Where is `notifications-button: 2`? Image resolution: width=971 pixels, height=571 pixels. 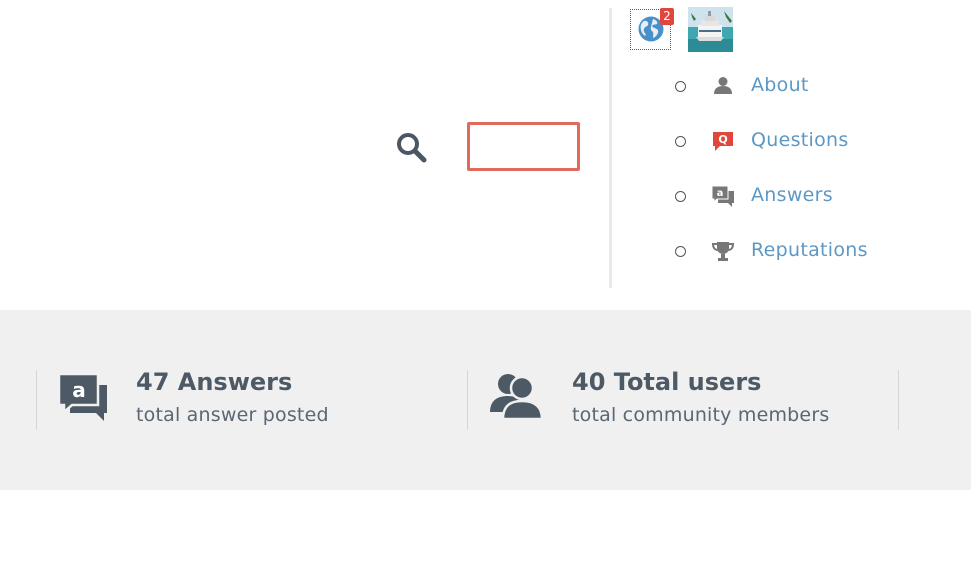
notifications-button: 2 is located at coordinates (652, 29).